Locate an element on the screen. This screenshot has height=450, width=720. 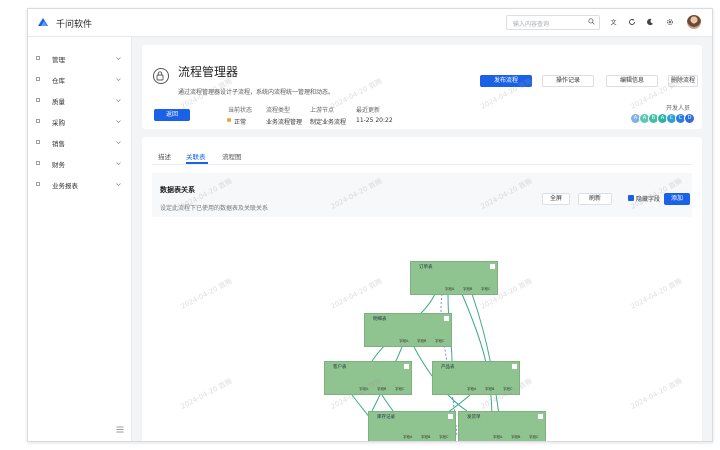
sidebar-item-label: 销售 is located at coordinates (58, 144).